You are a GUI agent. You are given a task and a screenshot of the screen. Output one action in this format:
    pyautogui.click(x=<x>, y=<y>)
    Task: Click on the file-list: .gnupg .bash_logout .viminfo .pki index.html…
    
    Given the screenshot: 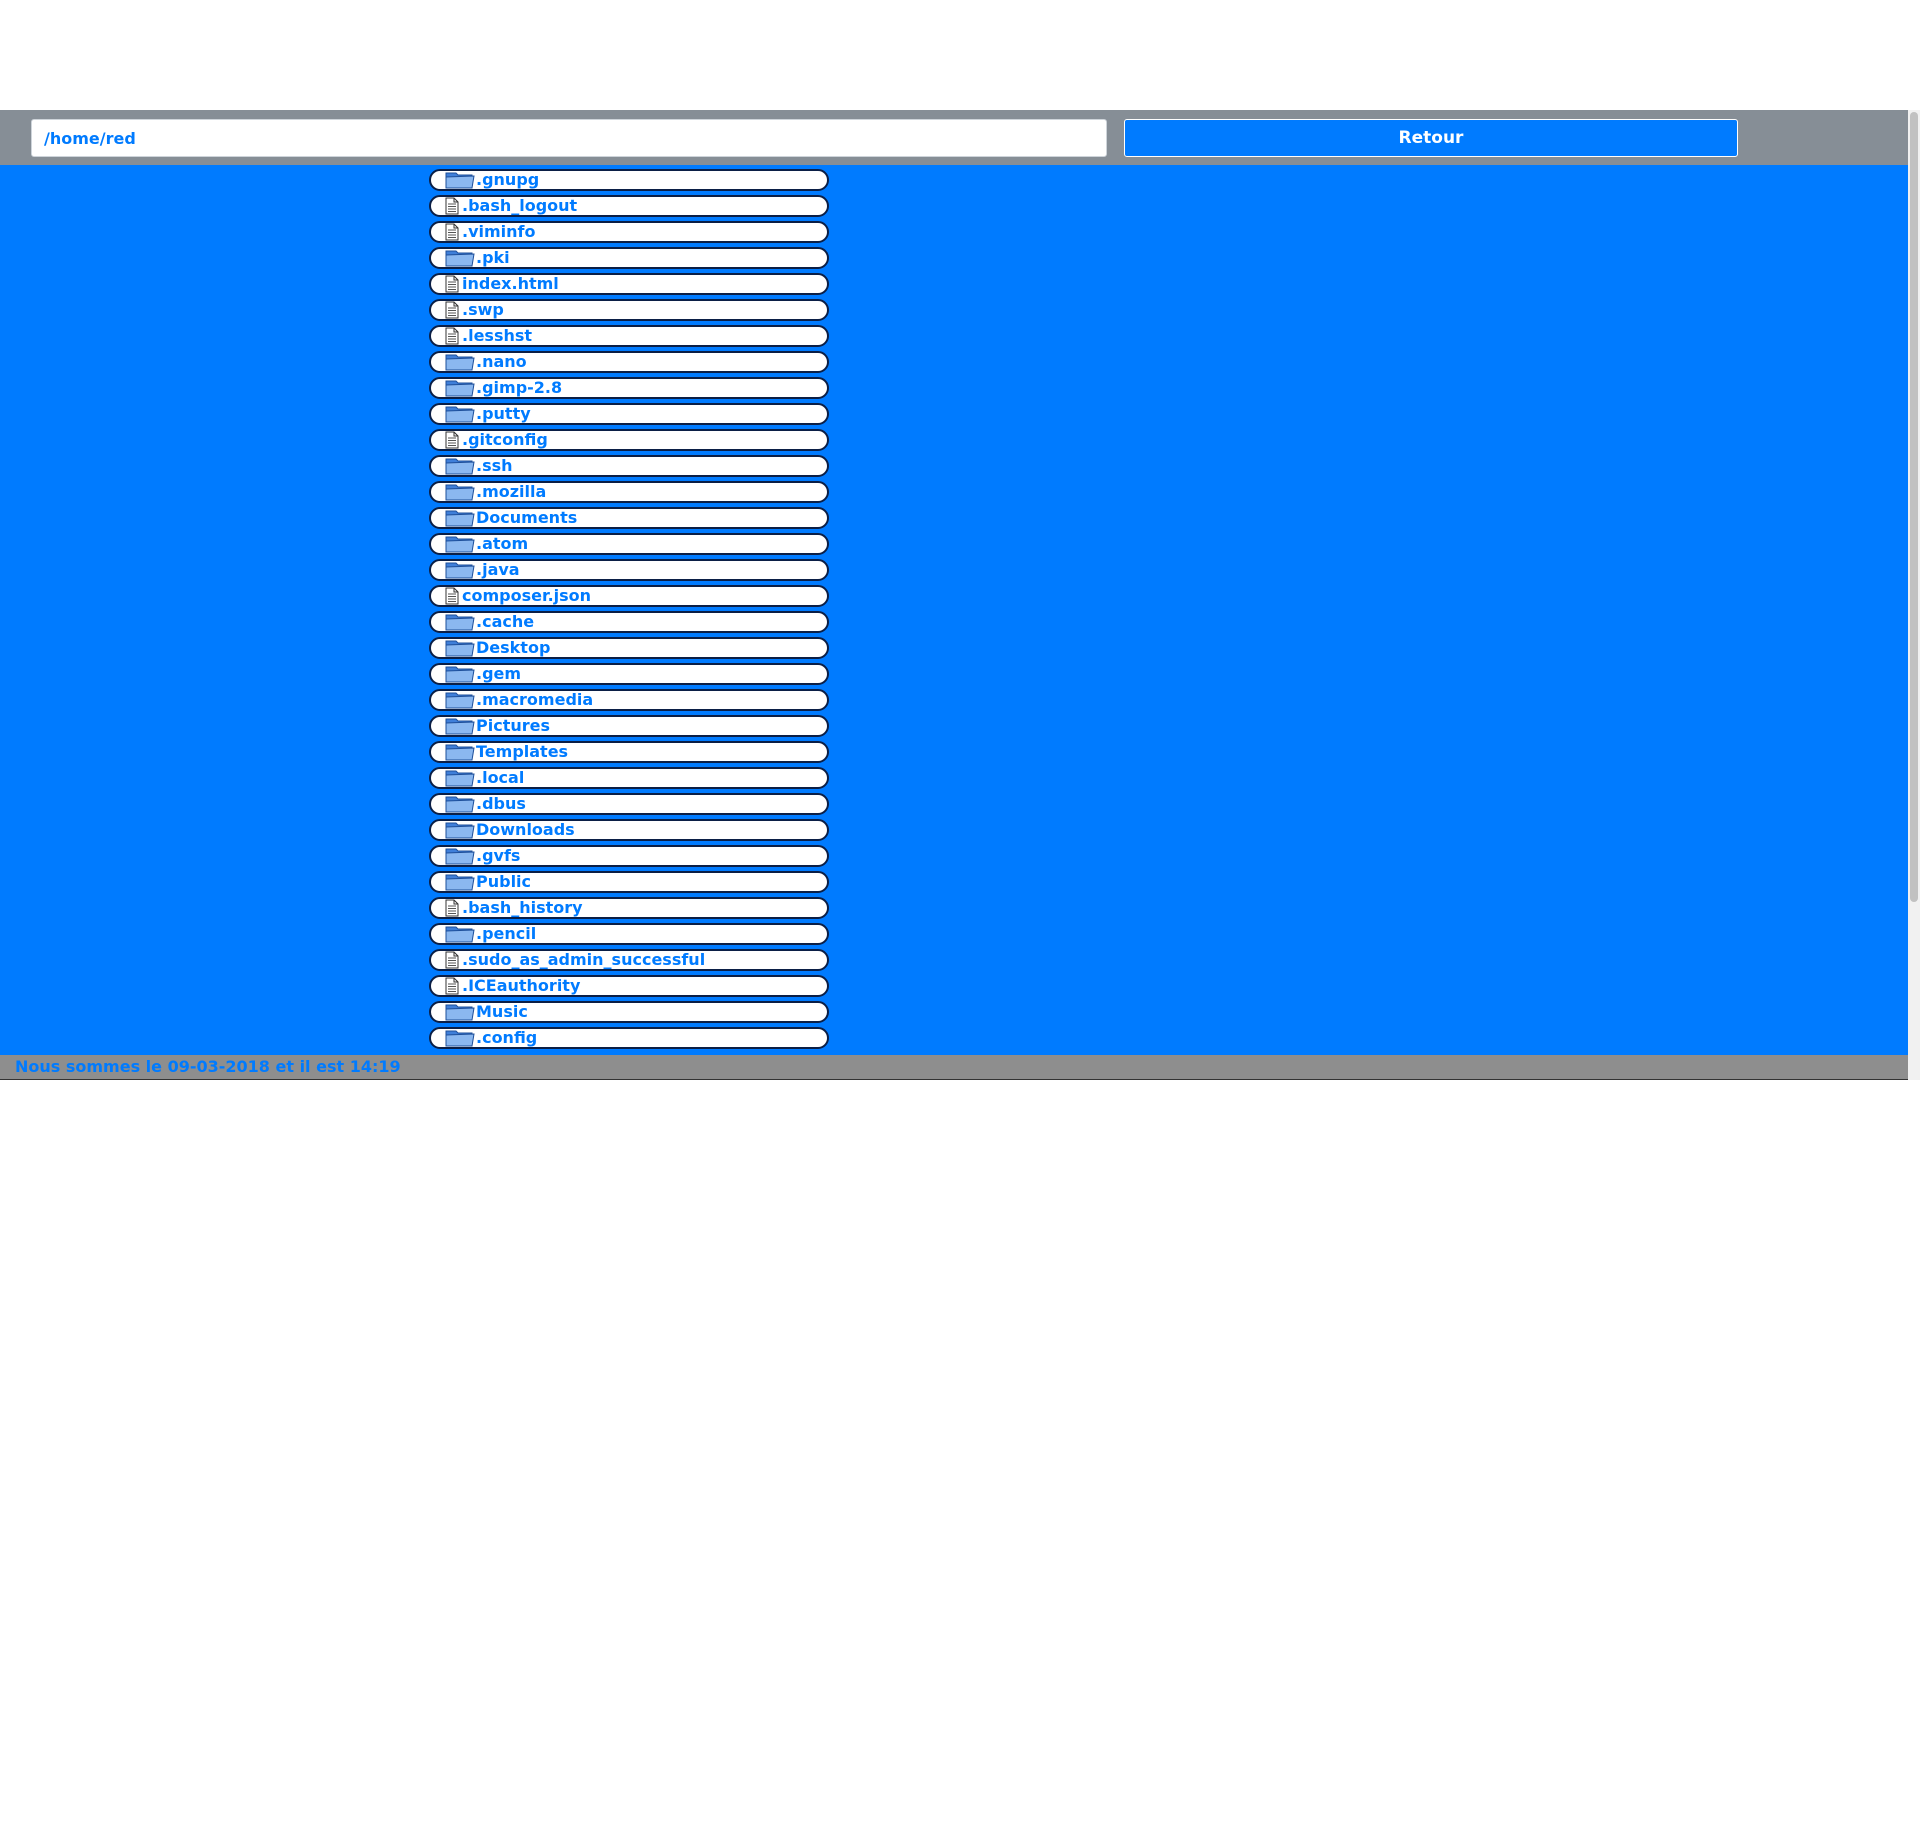 What is the action you would take?
    pyautogui.click(x=629, y=611)
    